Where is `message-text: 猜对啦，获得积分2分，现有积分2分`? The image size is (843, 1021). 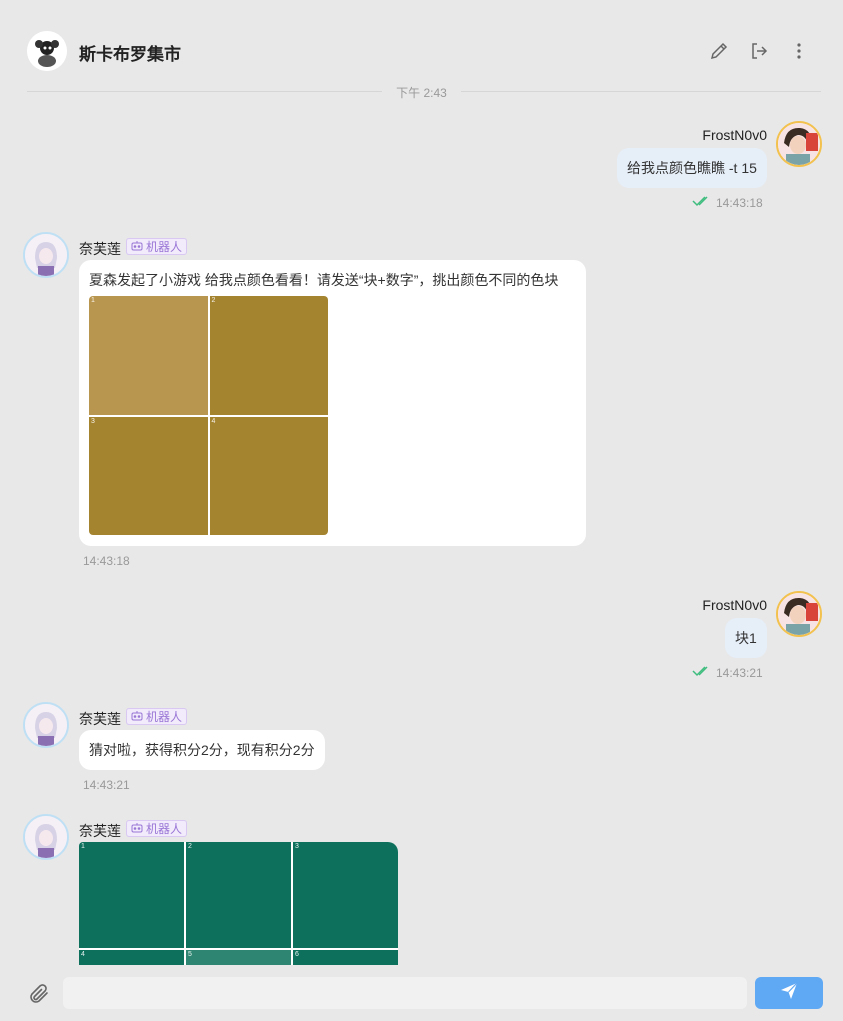
message-text: 猜对啦，获得积分2分，现有积分2分 is located at coordinates (202, 750).